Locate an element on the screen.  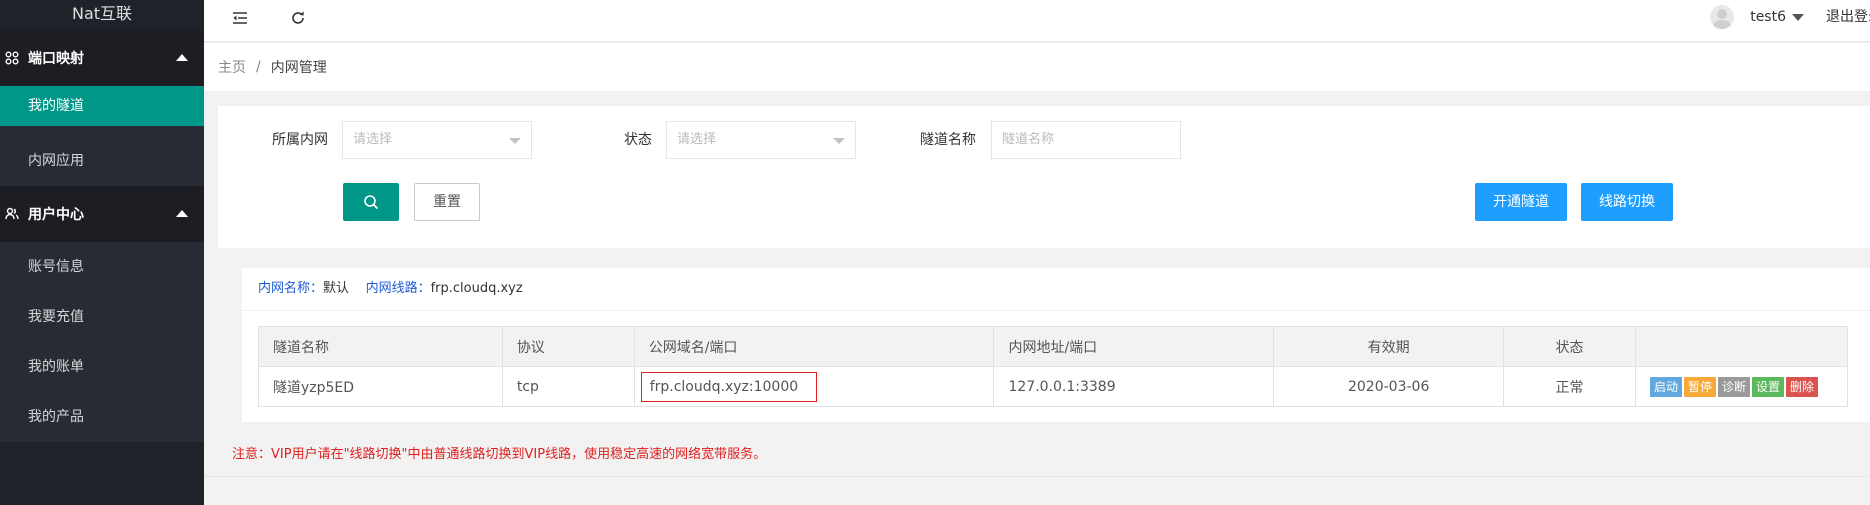
app-logo: Nat互联 is located at coordinates (102, 13).